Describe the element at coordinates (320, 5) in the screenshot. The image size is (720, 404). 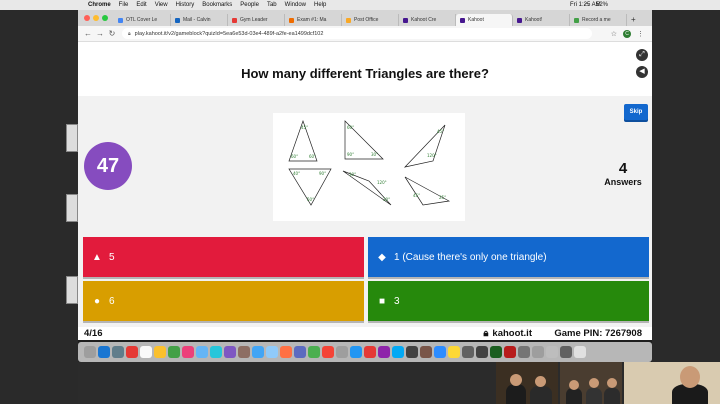
I see `menu-help: Help` at that location.